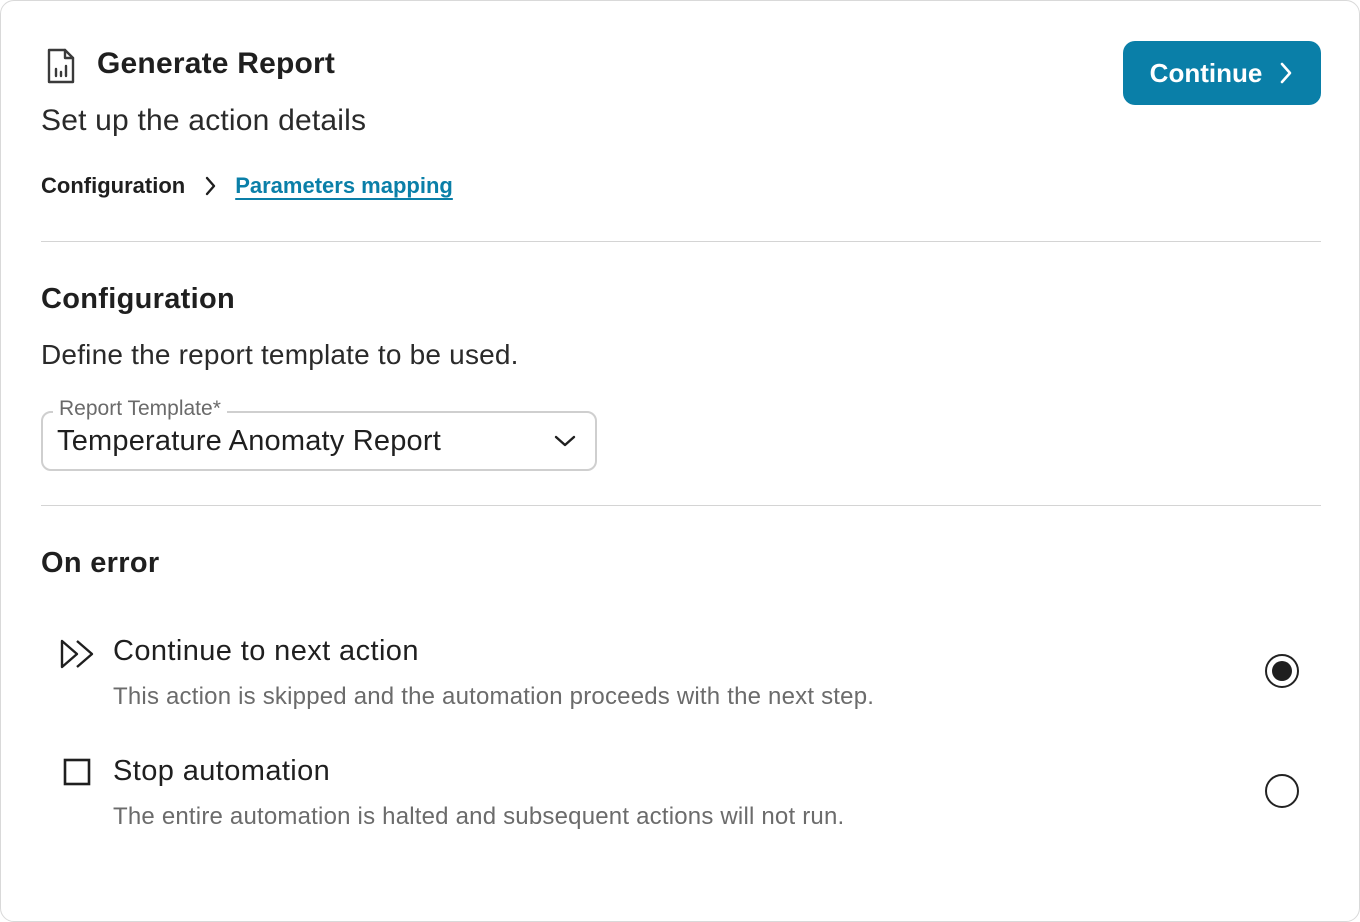 The width and height of the screenshot is (1360, 922). I want to click on configuration-section-title: Configuration, so click(138, 299).